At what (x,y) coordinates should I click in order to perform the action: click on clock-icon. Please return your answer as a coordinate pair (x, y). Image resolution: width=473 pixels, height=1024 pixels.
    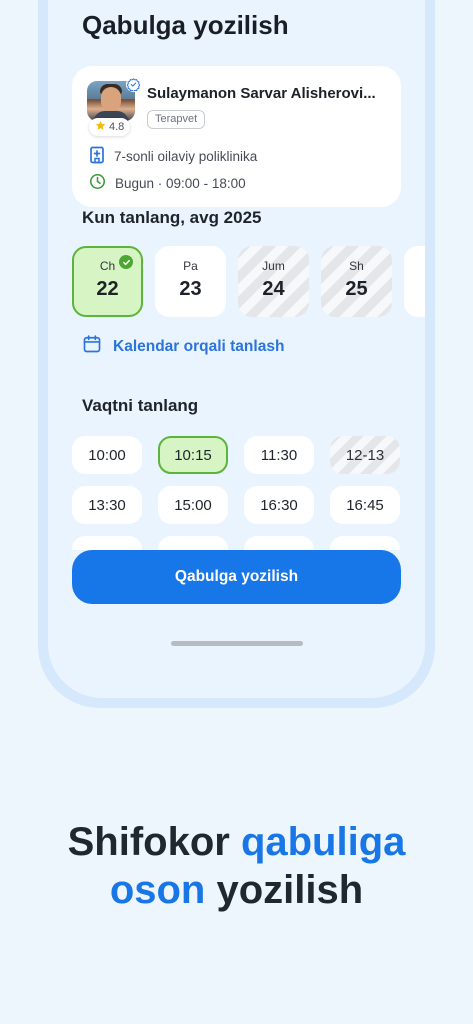
    Looking at the image, I should click on (97, 183).